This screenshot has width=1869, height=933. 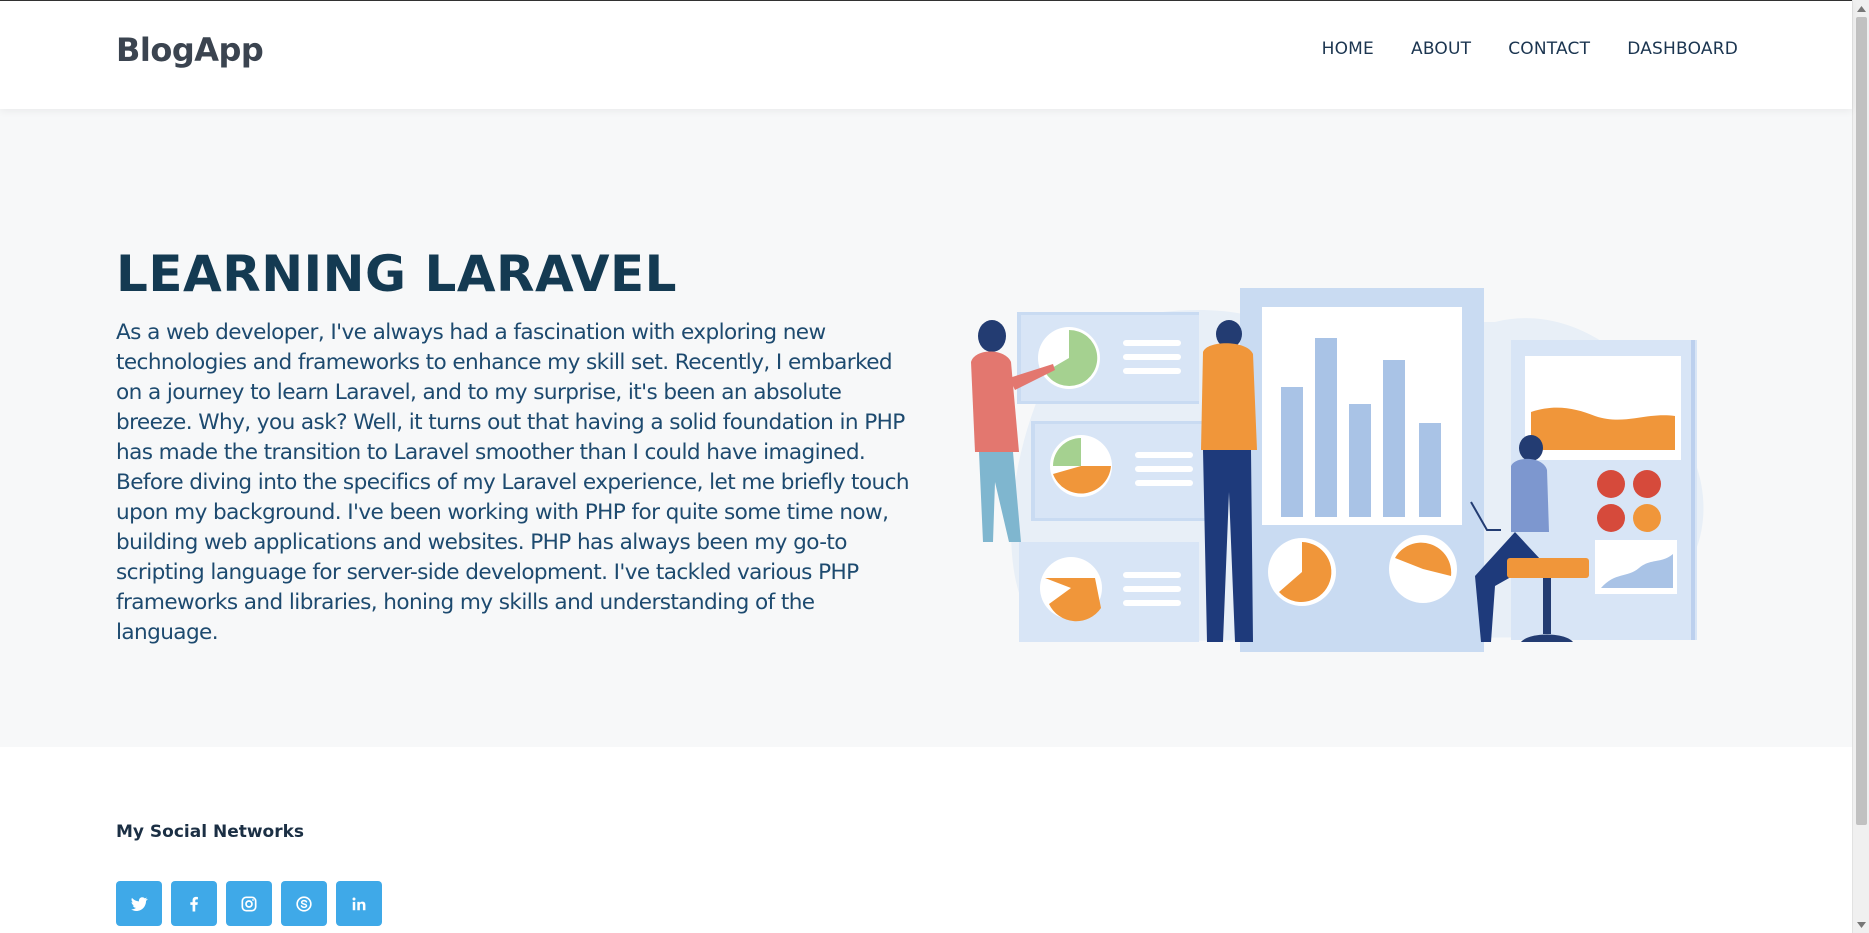 I want to click on skype-icon, so click(x=304, y=903).